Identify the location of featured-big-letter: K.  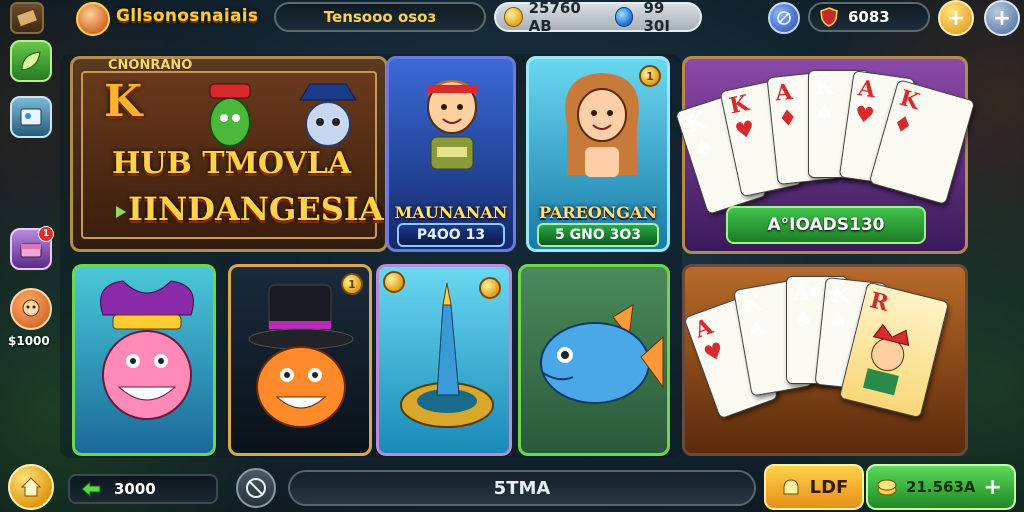
(123, 101).